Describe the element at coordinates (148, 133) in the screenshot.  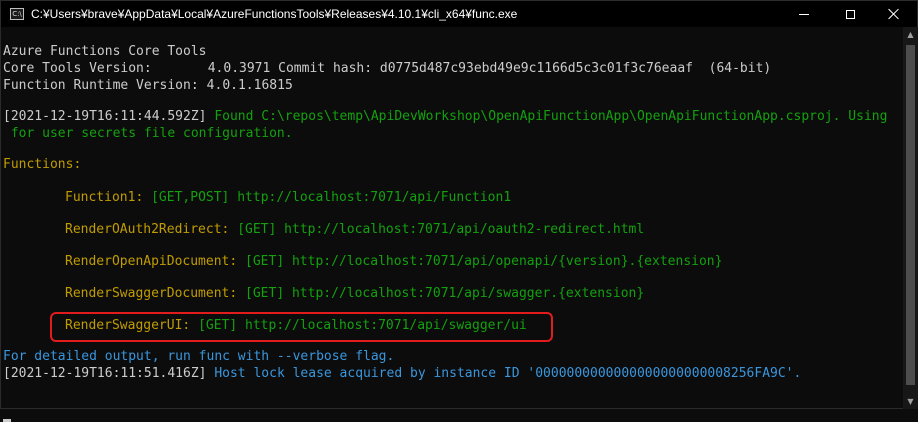
I see `log-line-1-cont: for user secrets file configuration.` at that location.